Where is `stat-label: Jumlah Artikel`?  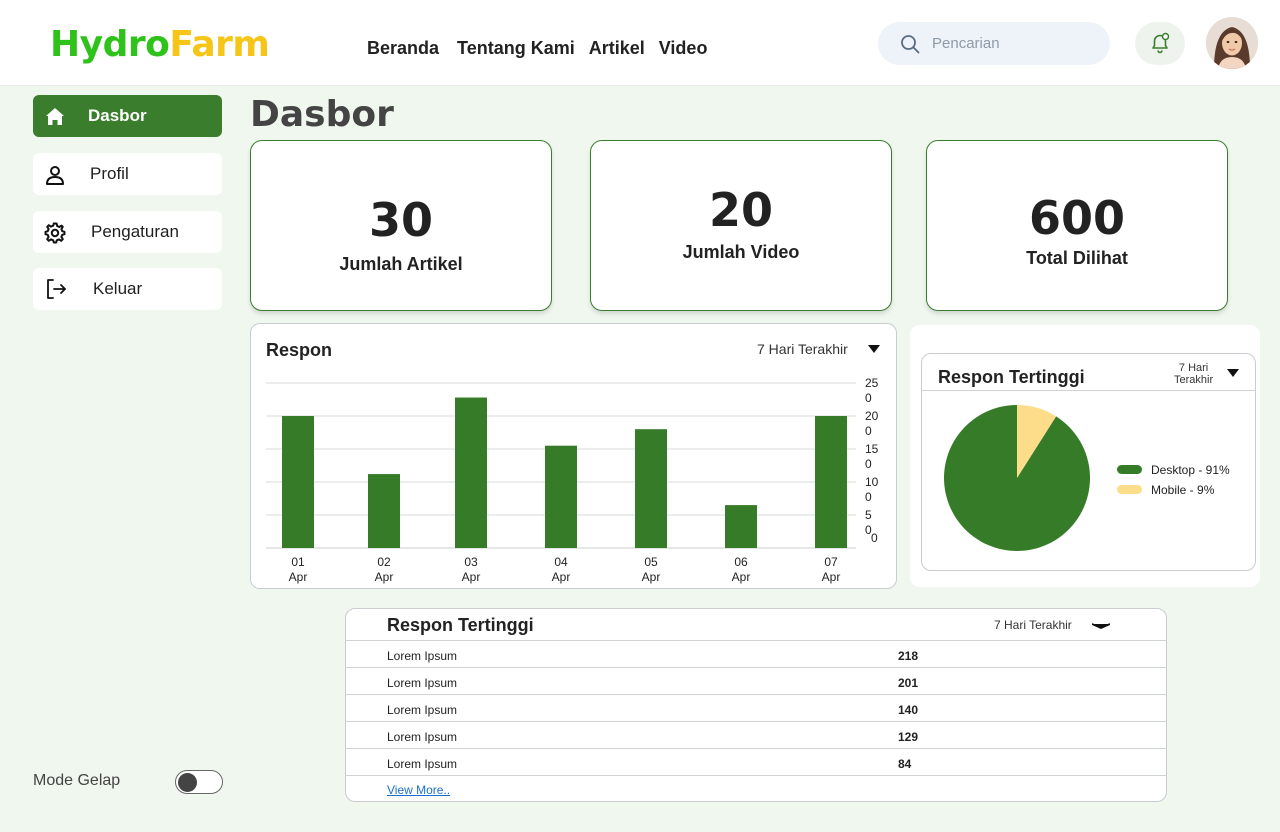 stat-label: Jumlah Artikel is located at coordinates (401, 264).